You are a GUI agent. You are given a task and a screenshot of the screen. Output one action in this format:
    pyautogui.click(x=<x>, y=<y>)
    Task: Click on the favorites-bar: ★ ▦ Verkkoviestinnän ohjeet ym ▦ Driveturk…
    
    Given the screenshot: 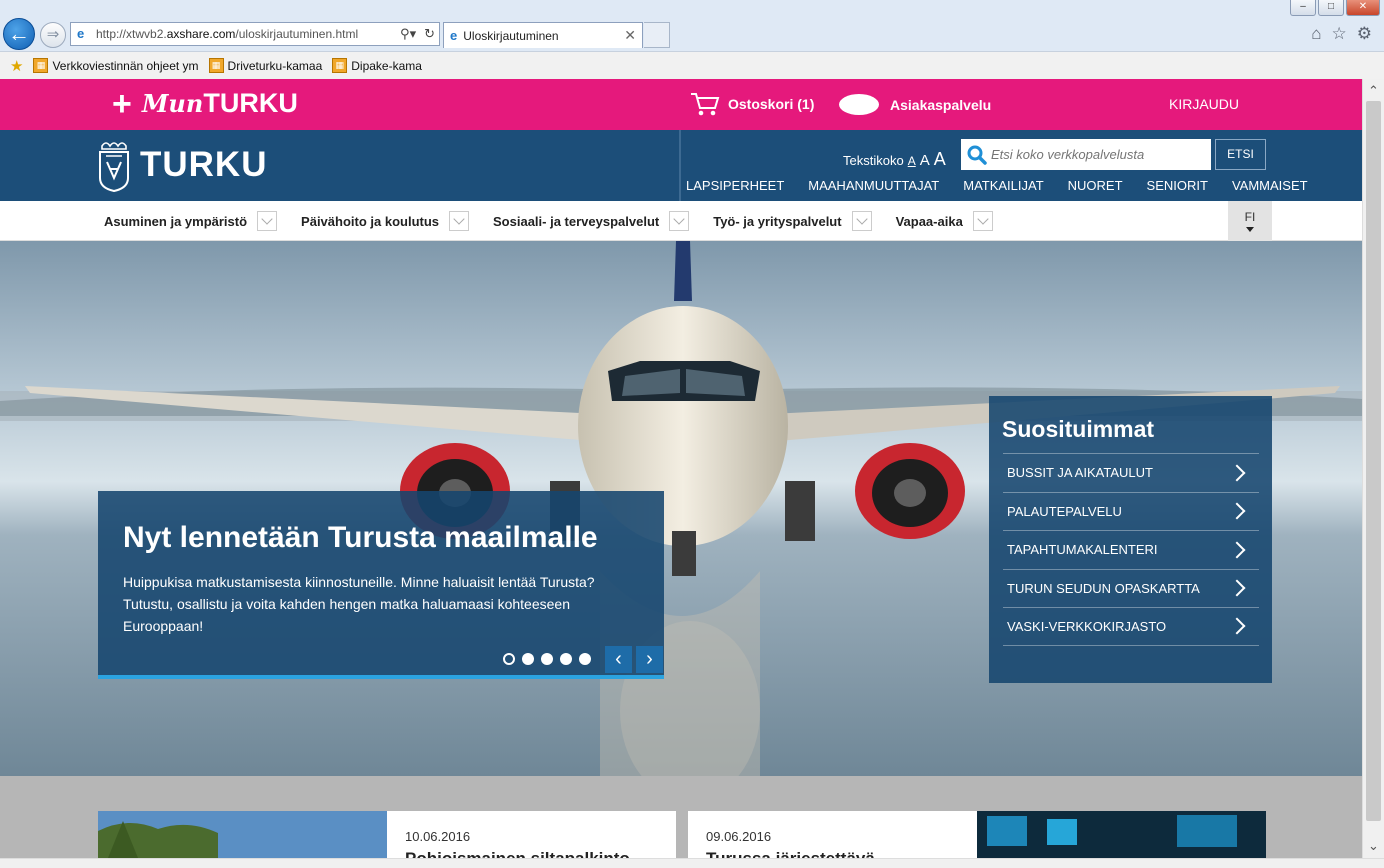 What is the action you would take?
    pyautogui.click(x=692, y=65)
    